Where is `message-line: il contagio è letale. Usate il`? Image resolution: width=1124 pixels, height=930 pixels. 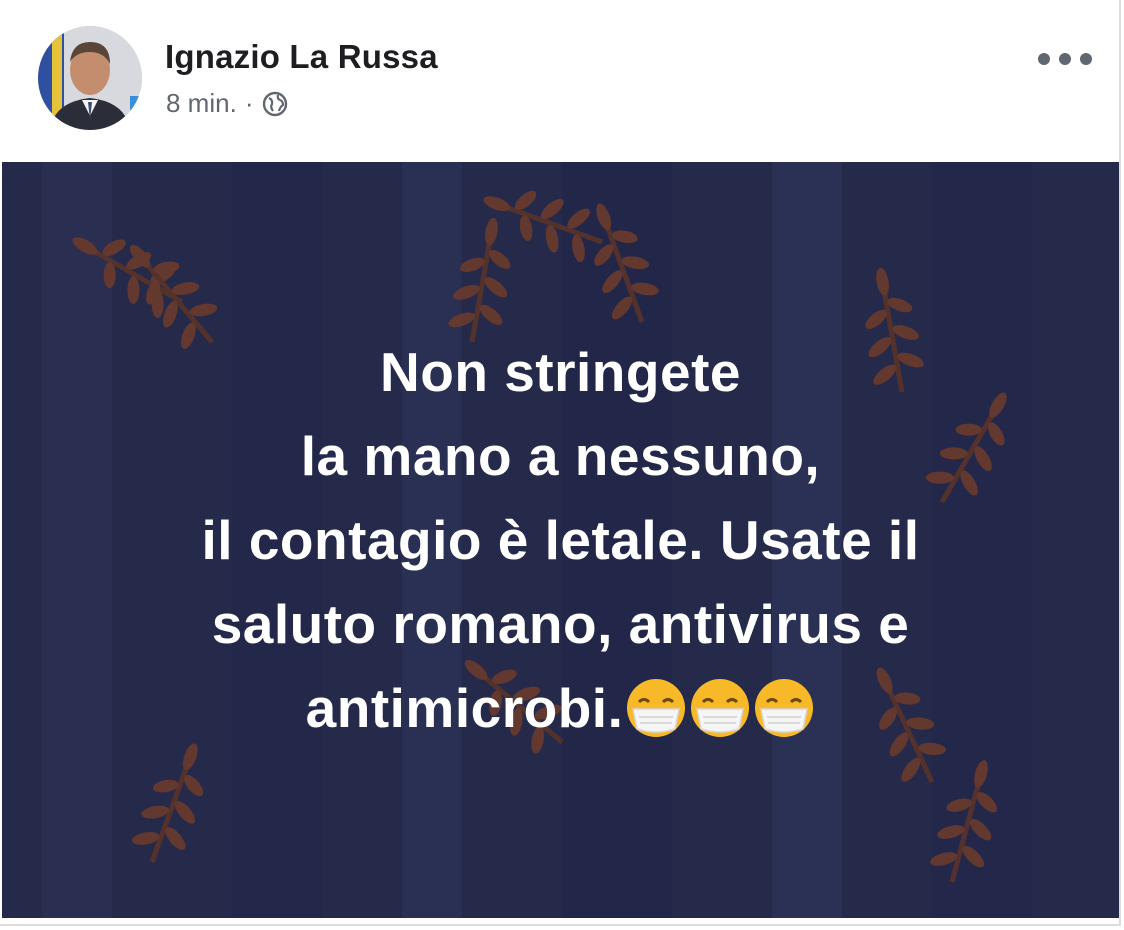 message-line: il contagio è letale. Usate il is located at coordinates (560, 540).